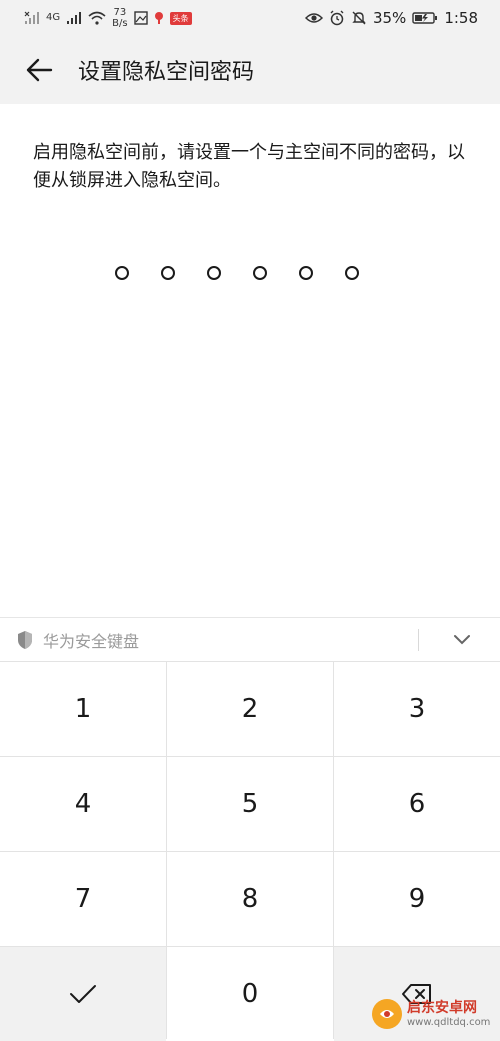 The image size is (500, 1041). Describe the element at coordinates (180, 18) in the screenshot. I see `news-app-badge: 头条` at that location.